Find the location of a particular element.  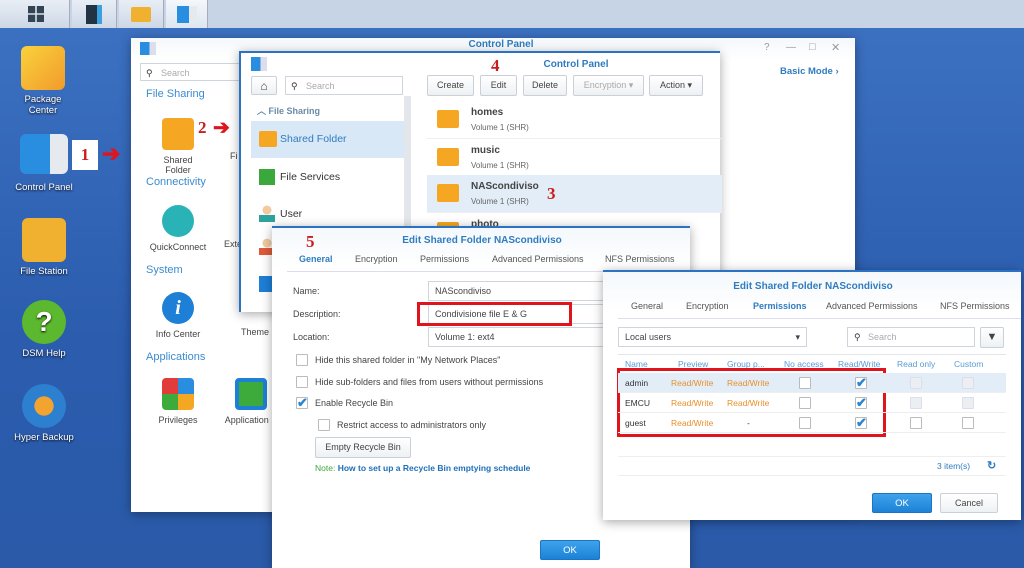

home-button: ⌂ is located at coordinates (264, 85).